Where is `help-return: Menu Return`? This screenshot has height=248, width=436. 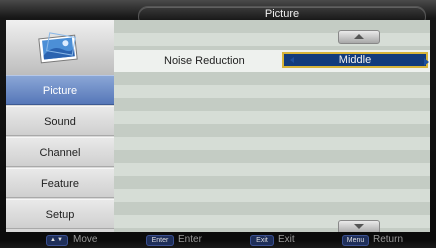
help-return: Menu Return is located at coordinates (382, 240).